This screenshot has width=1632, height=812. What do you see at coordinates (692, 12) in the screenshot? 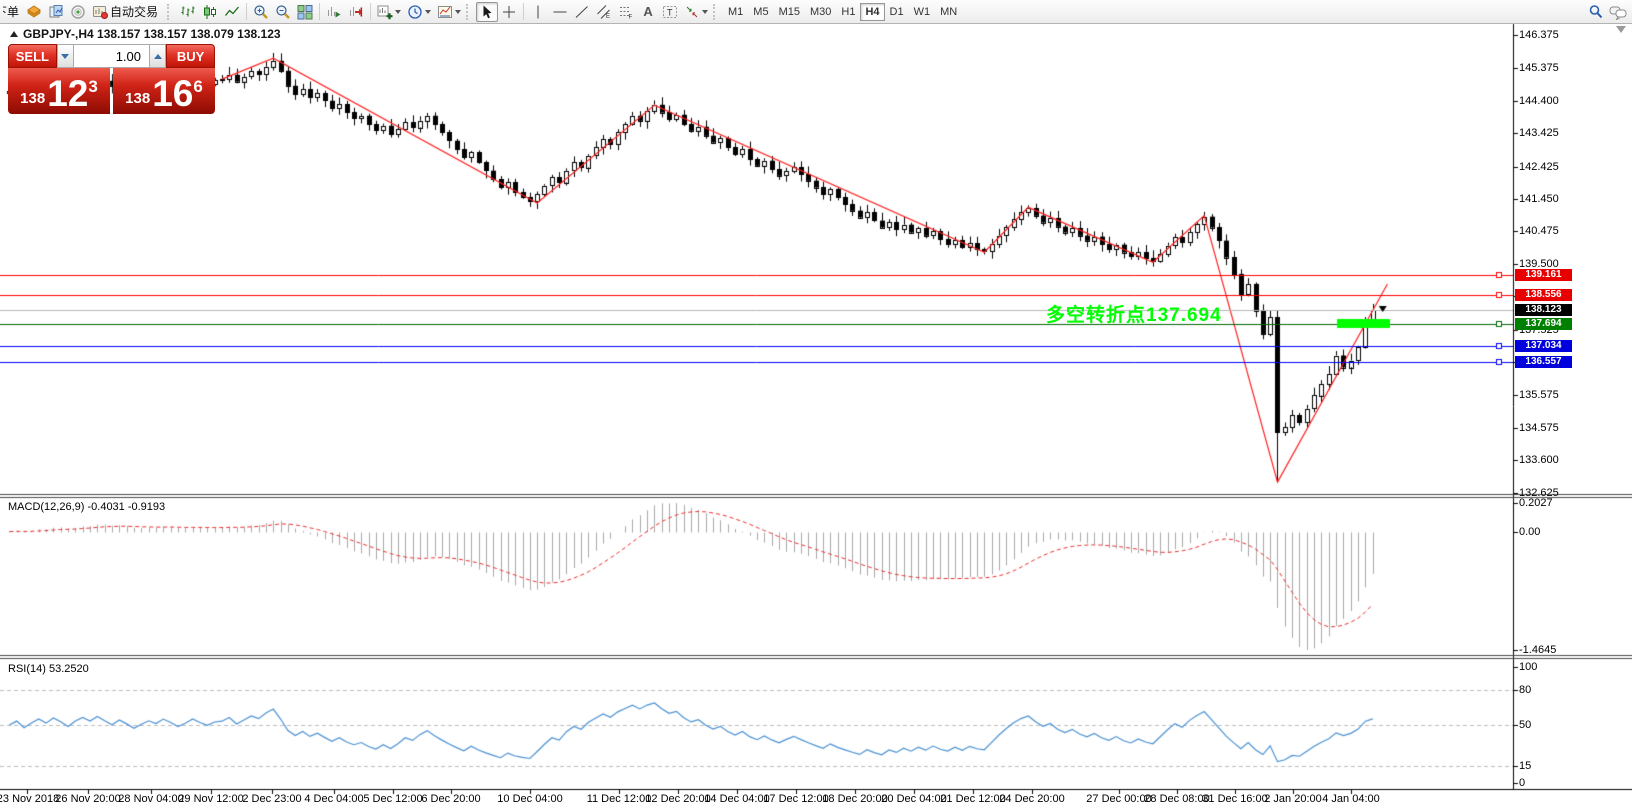
I see `arrow-tools-icon` at bounding box center [692, 12].